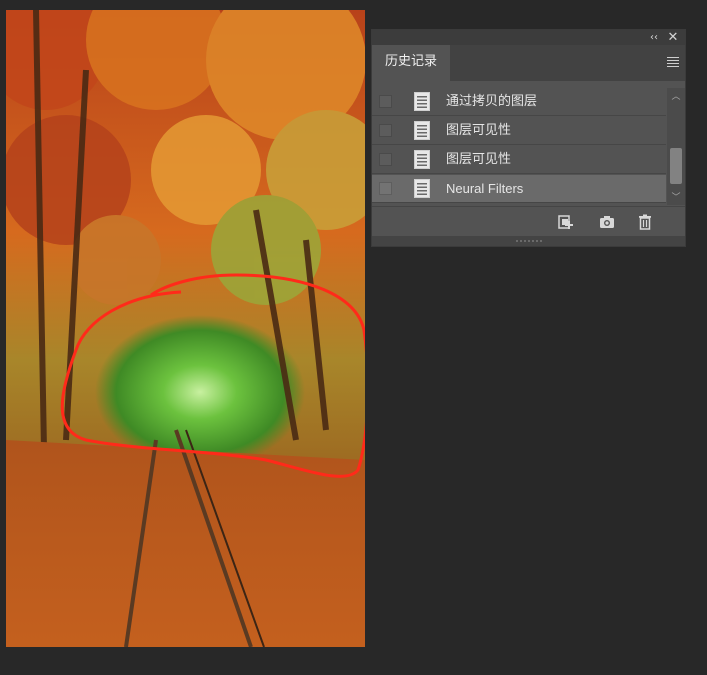 The height and width of the screenshot is (675, 707). Describe the element at coordinates (607, 222) in the screenshot. I see `camera-snapshot-icon` at that location.